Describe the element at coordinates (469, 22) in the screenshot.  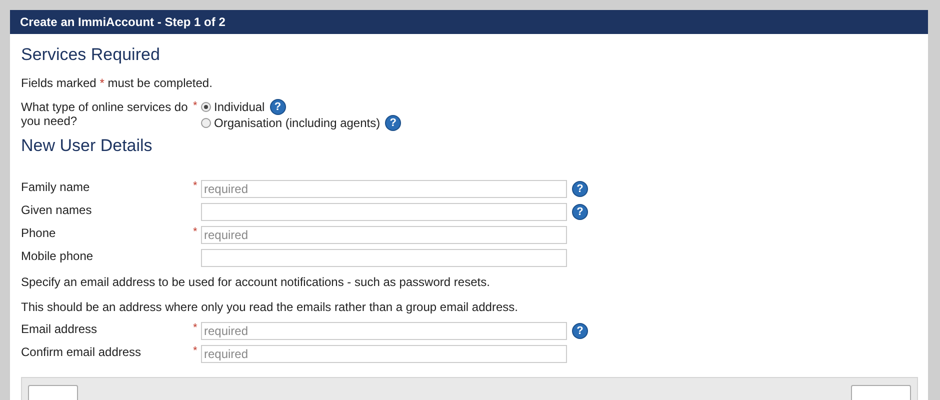
I see `window-title: Create an ImmiAccount - Step 1 of 2` at that location.